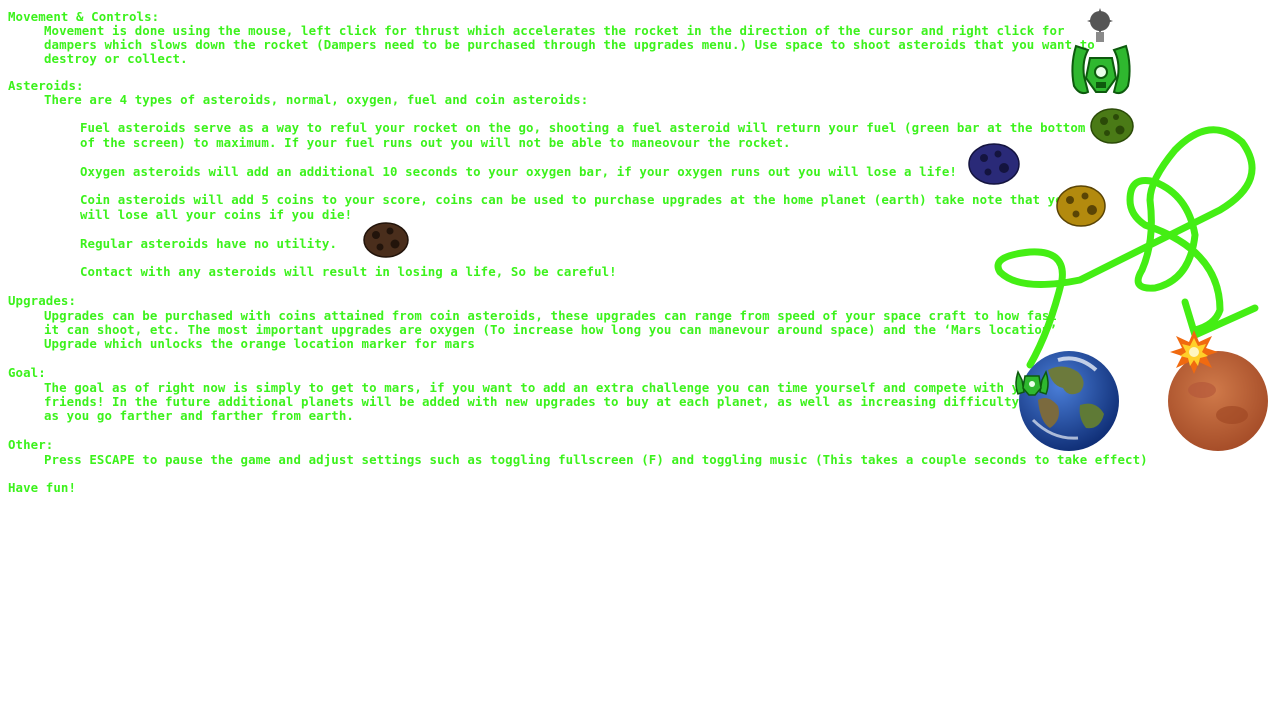 Image resolution: width=1280 pixels, height=720 pixels. What do you see at coordinates (42, 300) in the screenshot?
I see `upgrades-heading: Upgrades:` at bounding box center [42, 300].